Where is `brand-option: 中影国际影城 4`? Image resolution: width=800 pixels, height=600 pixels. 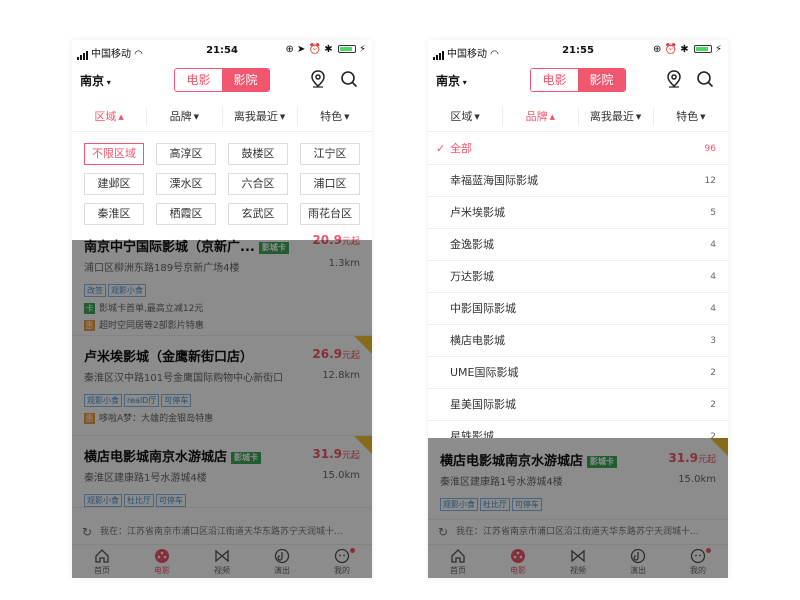 brand-option: 中影国际影城 4 is located at coordinates (578, 309).